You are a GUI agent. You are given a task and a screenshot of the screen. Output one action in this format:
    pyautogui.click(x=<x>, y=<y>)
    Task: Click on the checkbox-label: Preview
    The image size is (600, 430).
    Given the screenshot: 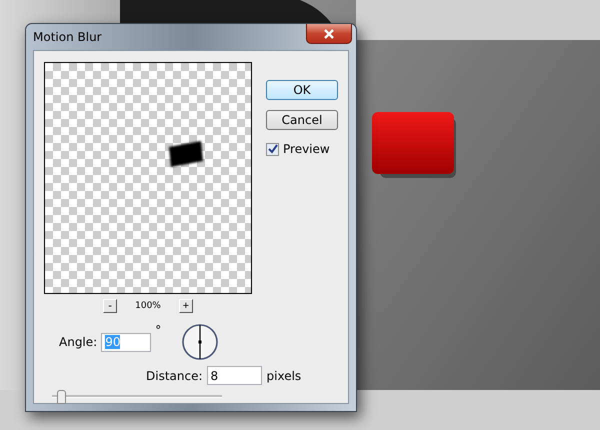 What is the action you would take?
    pyautogui.click(x=306, y=149)
    